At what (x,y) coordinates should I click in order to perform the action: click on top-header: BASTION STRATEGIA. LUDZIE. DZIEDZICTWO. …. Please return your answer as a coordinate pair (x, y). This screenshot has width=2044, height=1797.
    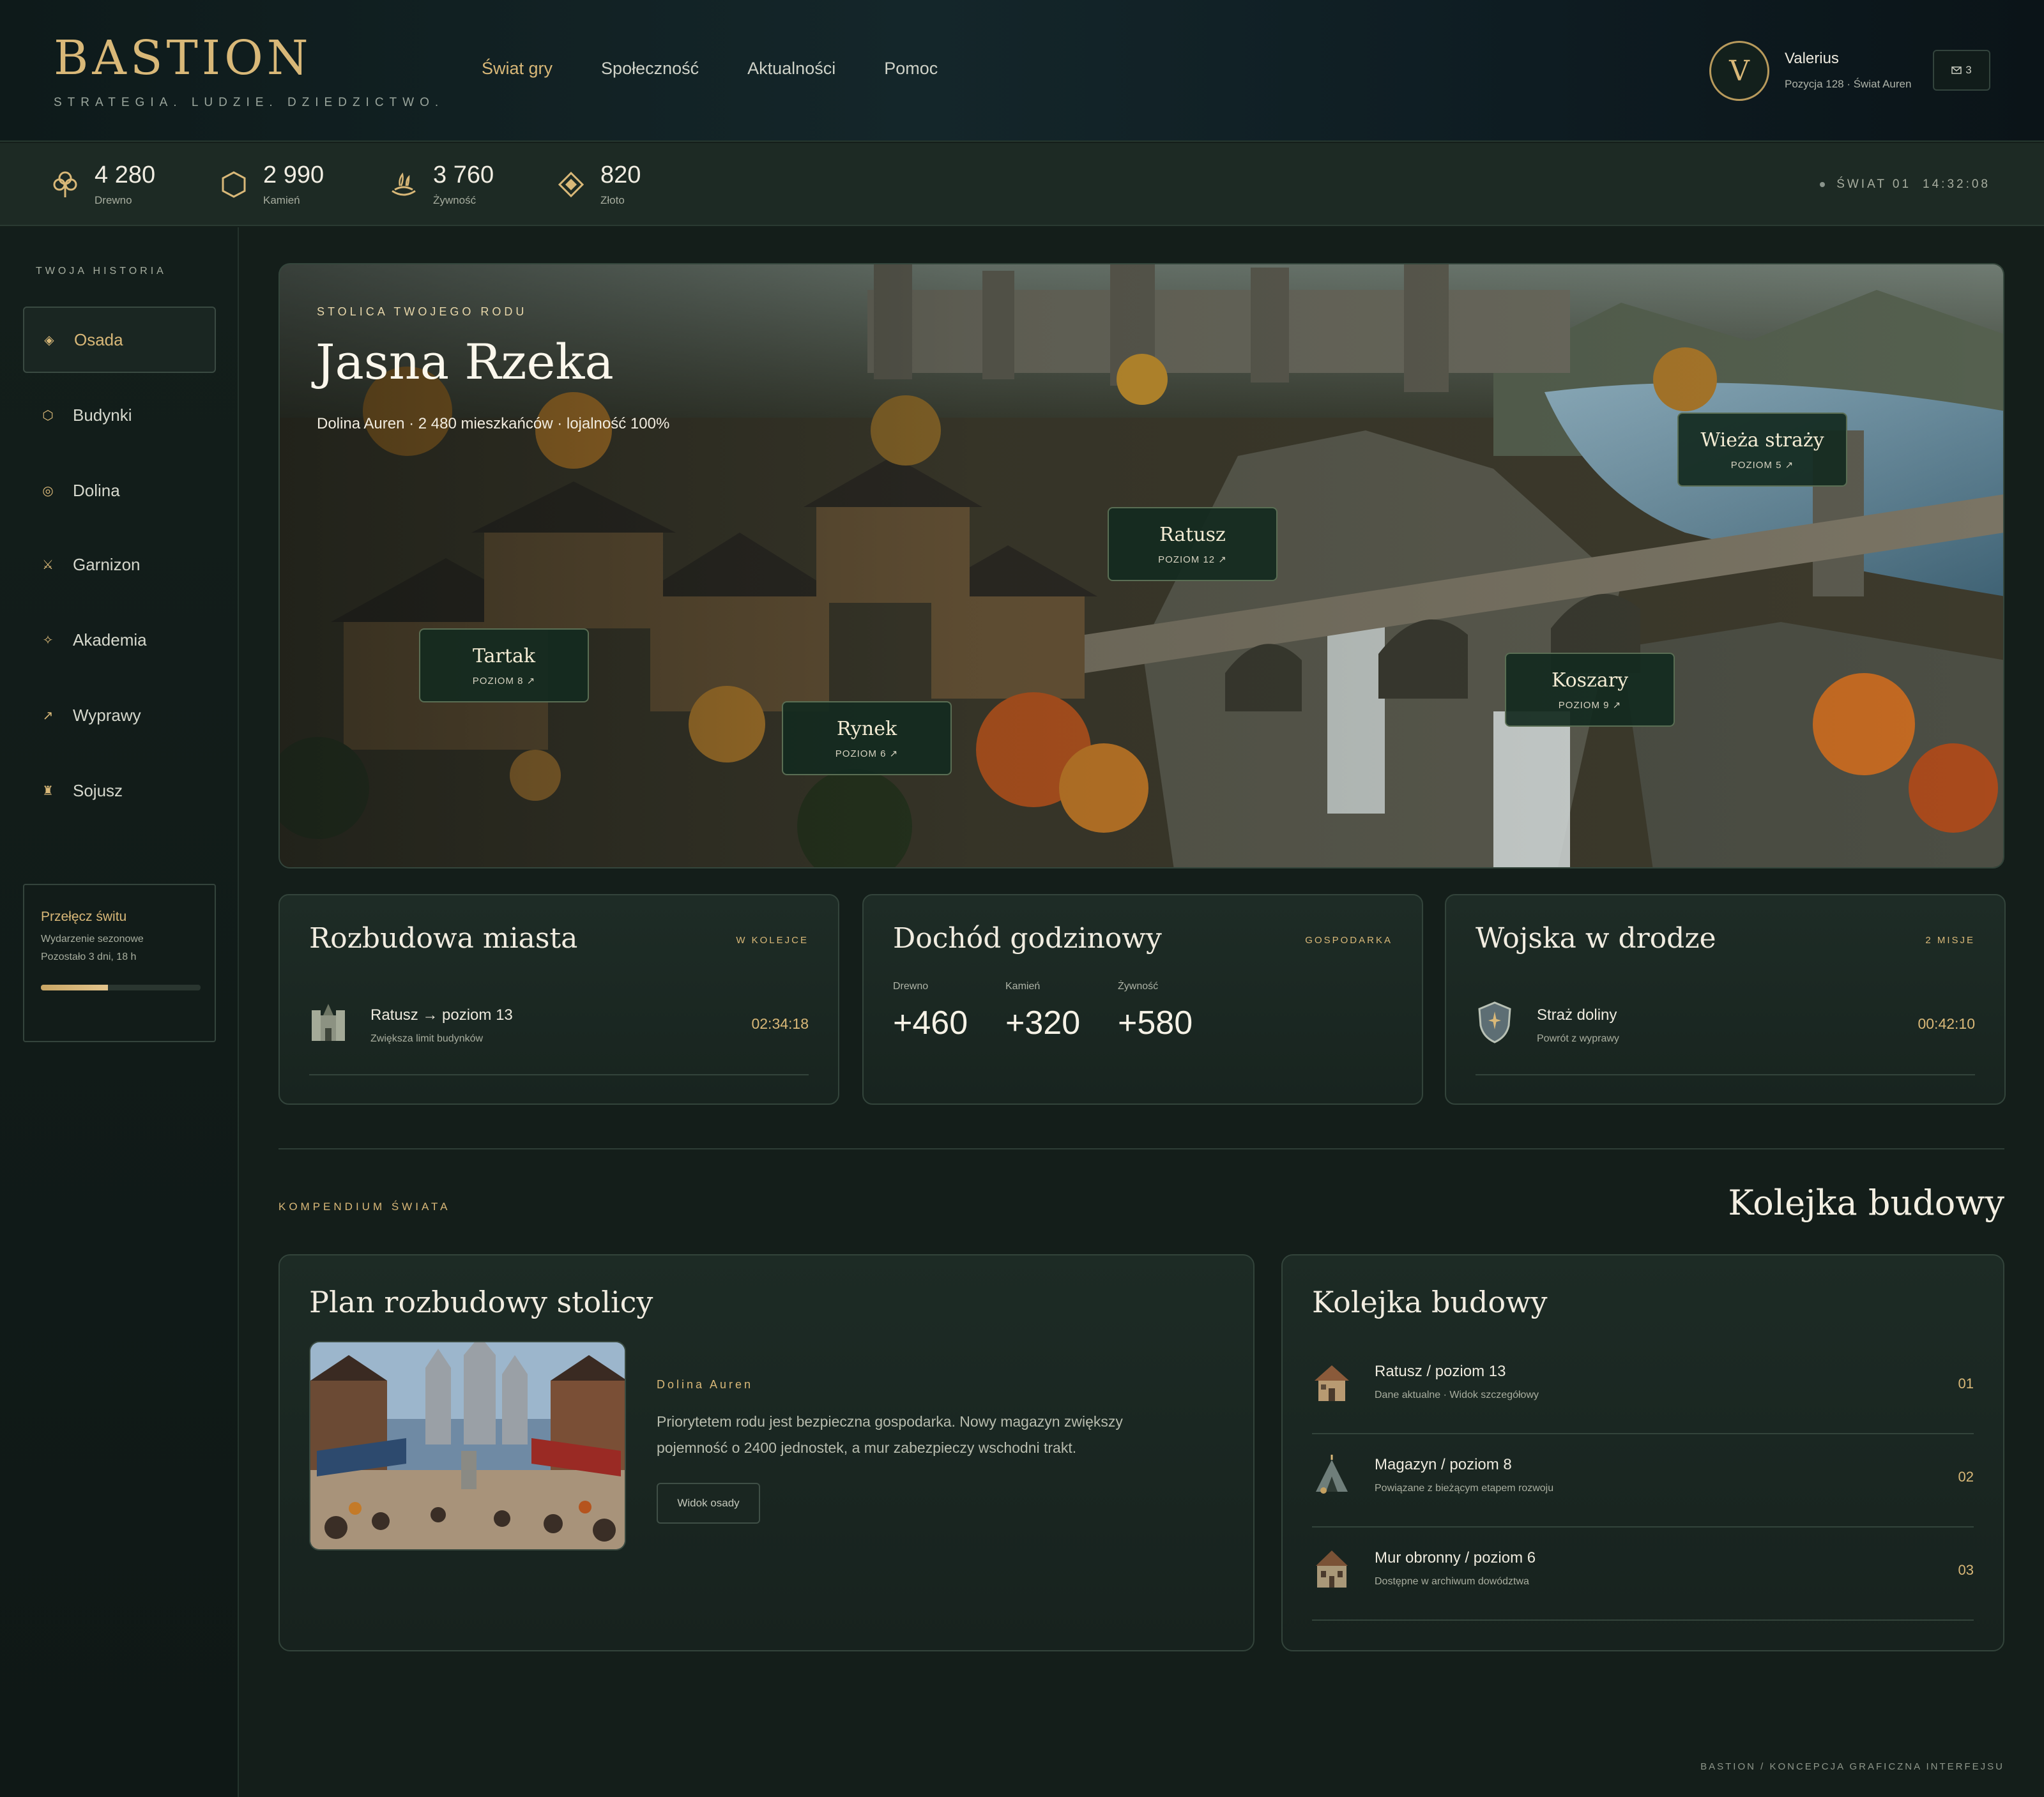
    Looking at the image, I should click on (1022, 71).